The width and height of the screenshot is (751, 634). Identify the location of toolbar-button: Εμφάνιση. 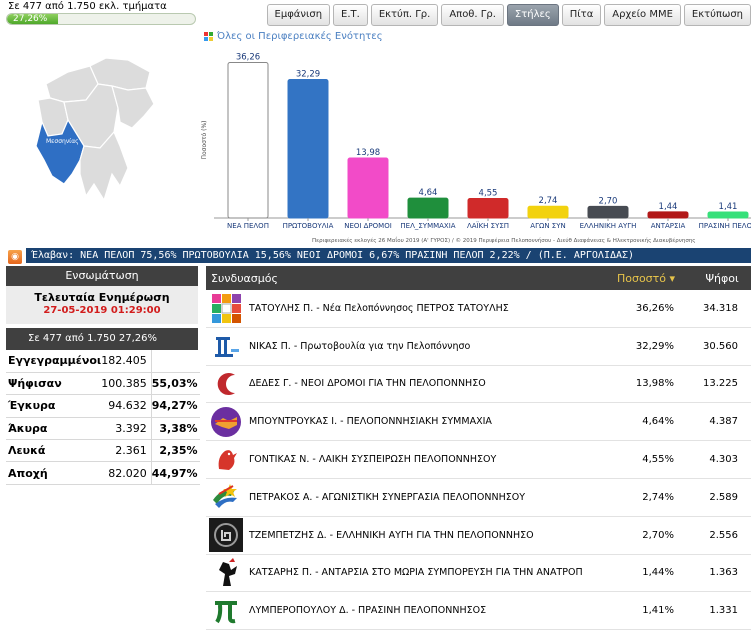
(298, 15).